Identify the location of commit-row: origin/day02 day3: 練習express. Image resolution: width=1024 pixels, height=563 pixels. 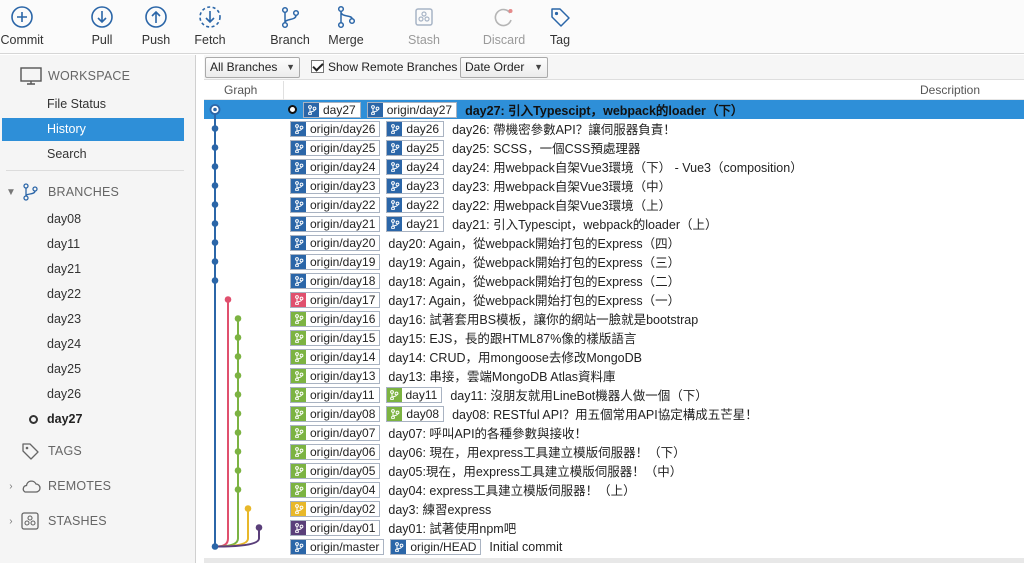
(614, 508).